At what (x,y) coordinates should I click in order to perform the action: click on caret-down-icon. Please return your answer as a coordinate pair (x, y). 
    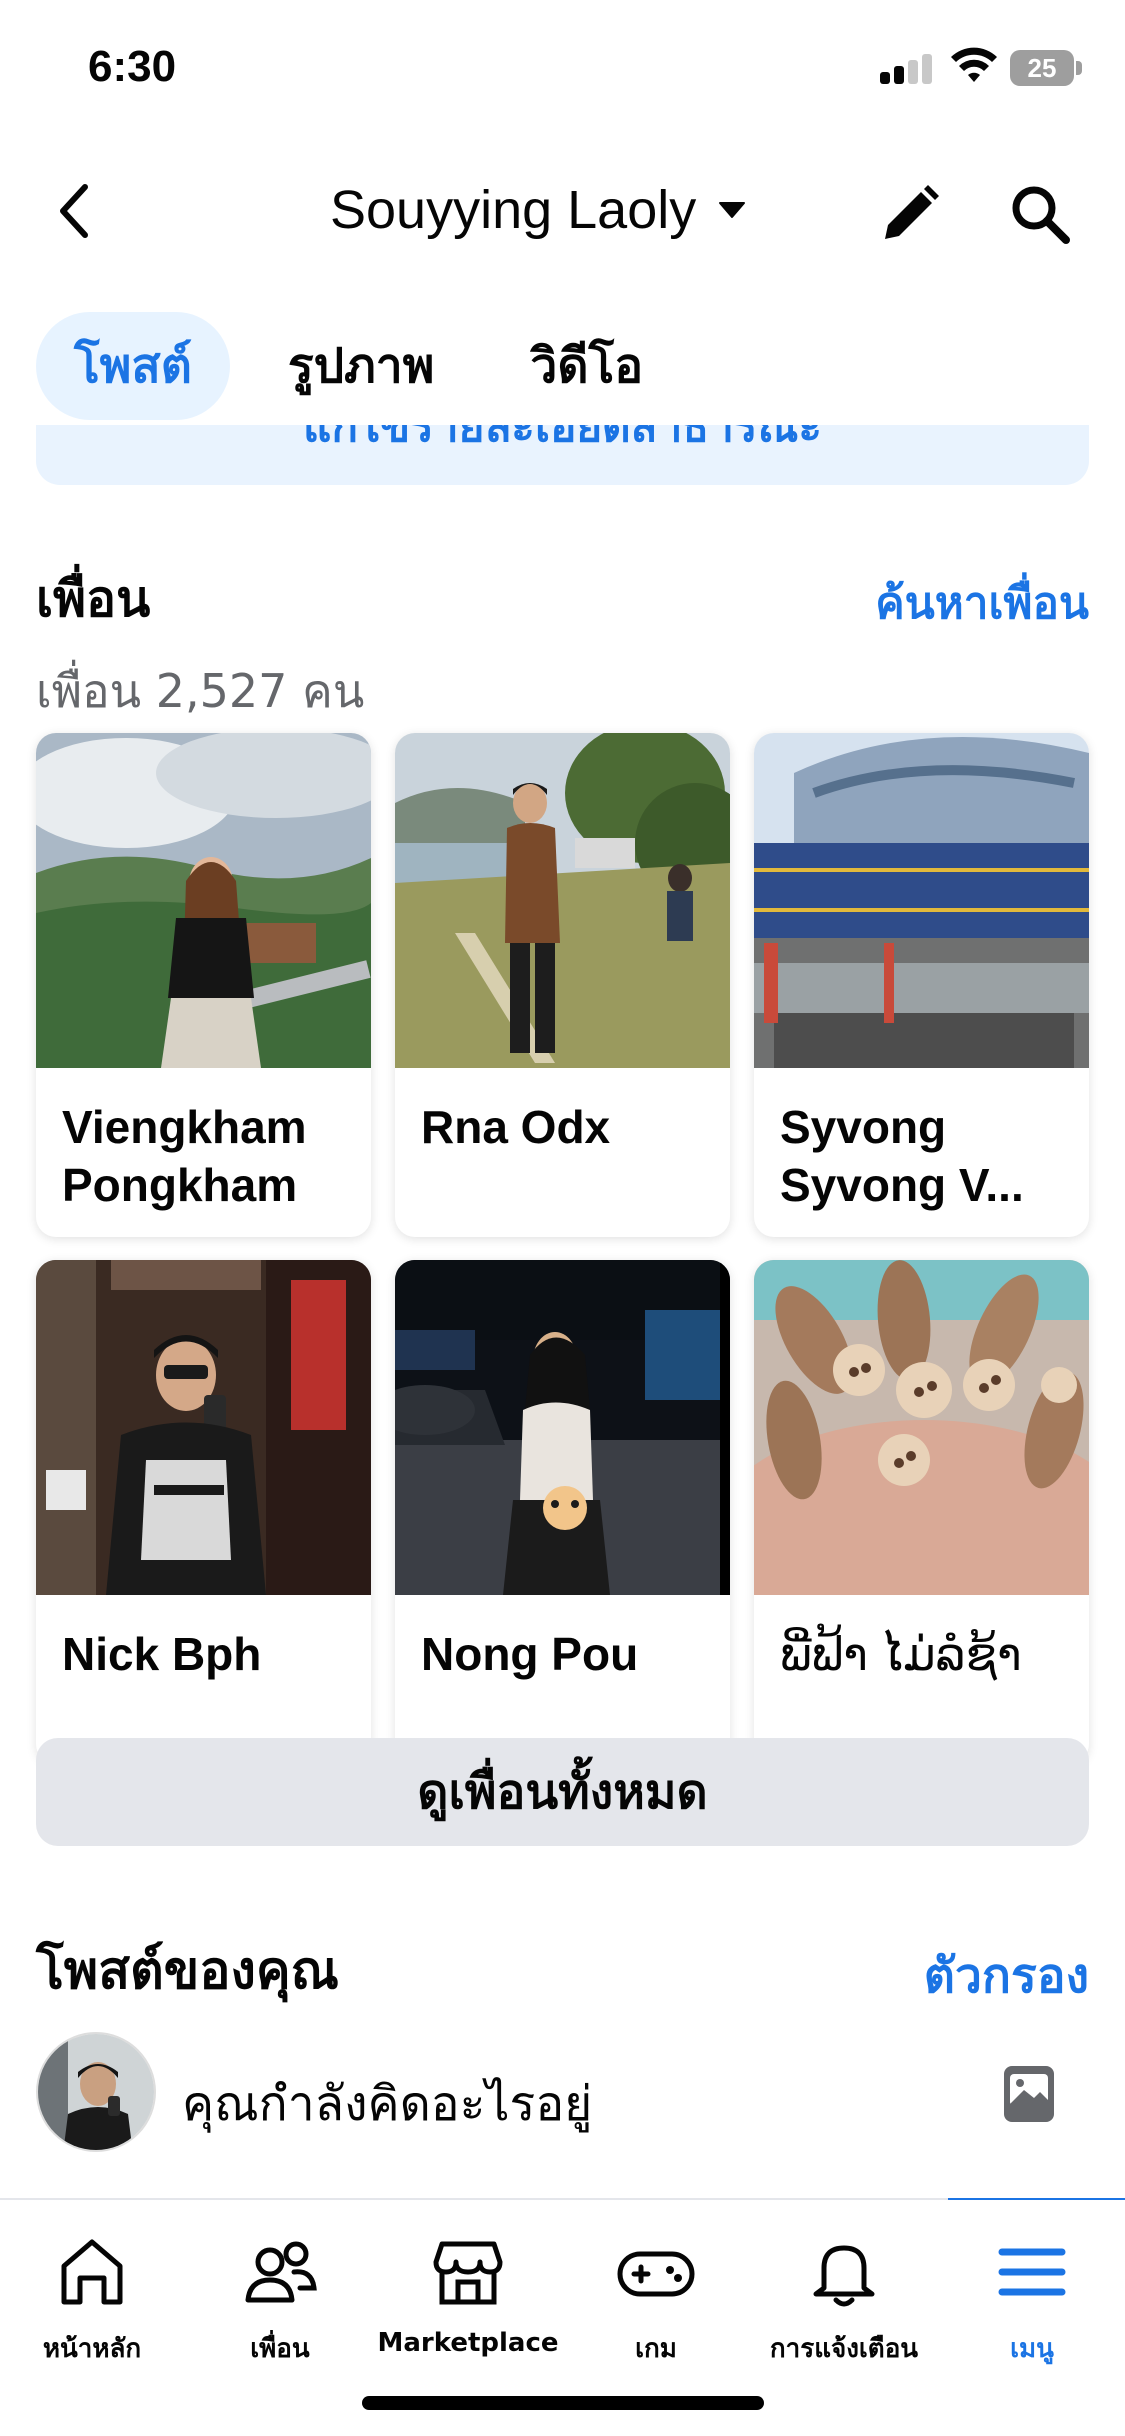
    Looking at the image, I should click on (732, 210).